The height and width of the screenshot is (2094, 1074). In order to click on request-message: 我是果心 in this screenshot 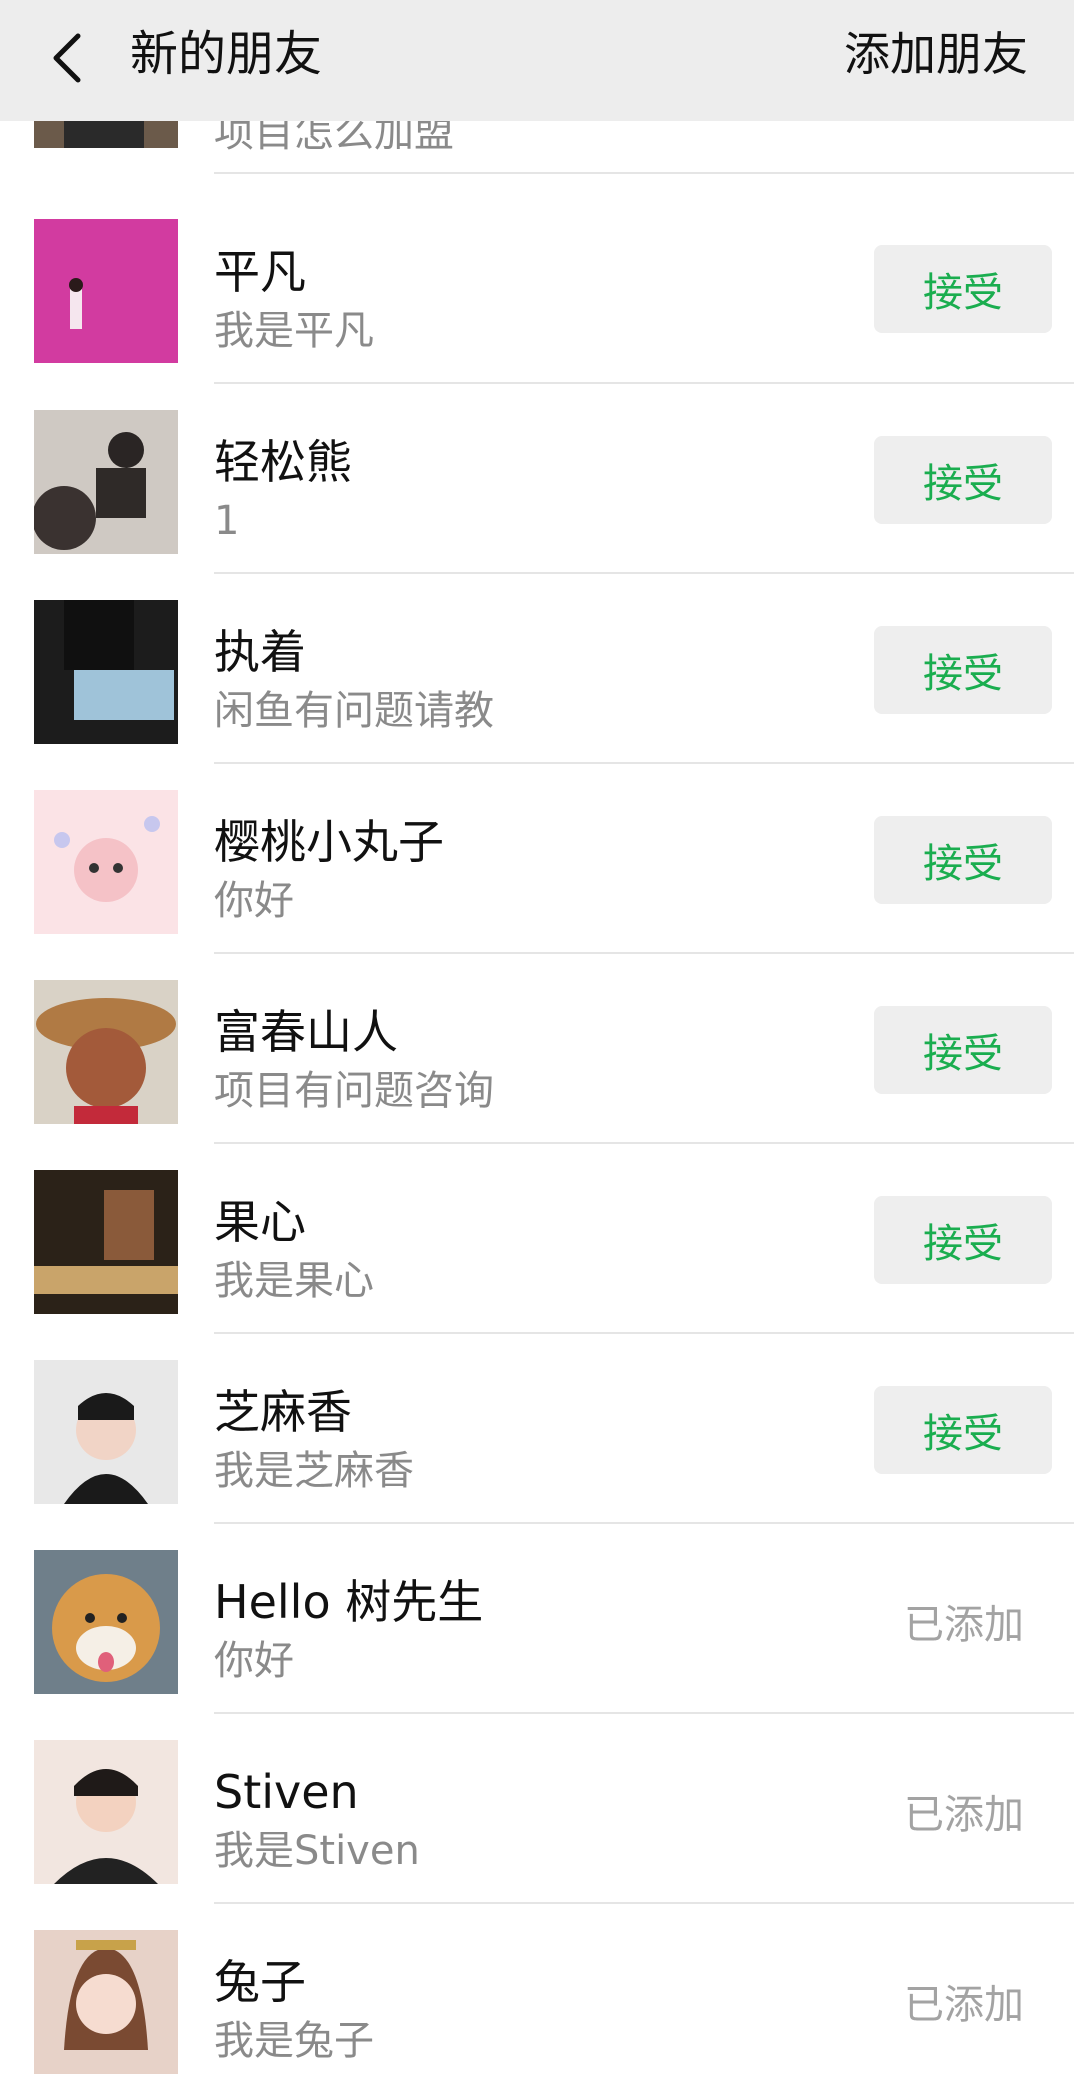, I will do `click(294, 1281)`.